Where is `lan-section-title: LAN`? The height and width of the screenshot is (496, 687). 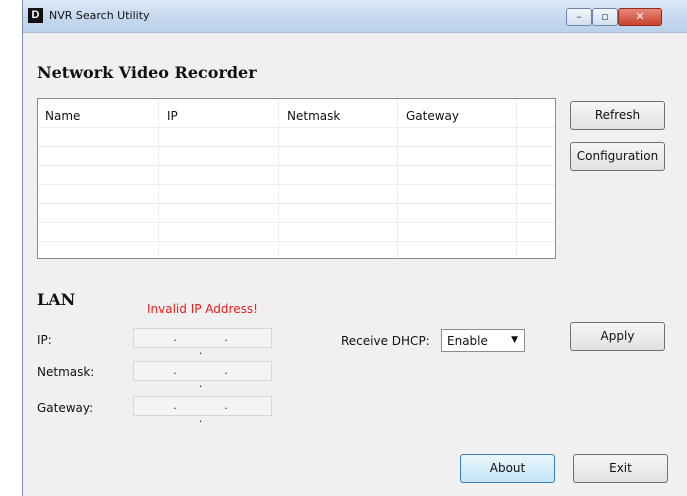
lan-section-title: LAN is located at coordinates (56, 299).